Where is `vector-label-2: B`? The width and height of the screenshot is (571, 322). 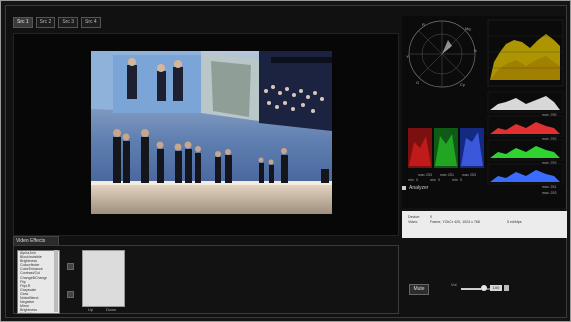
vector-label-2: B is located at coordinates (475, 50).